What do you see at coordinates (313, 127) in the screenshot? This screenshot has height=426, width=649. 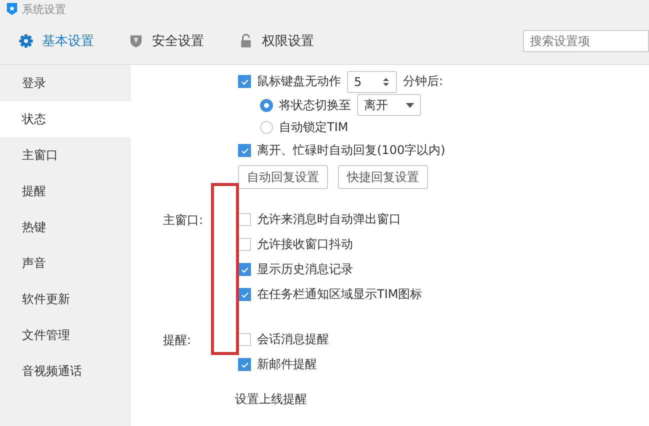 I see `option-label: 自动锁定TIM` at bounding box center [313, 127].